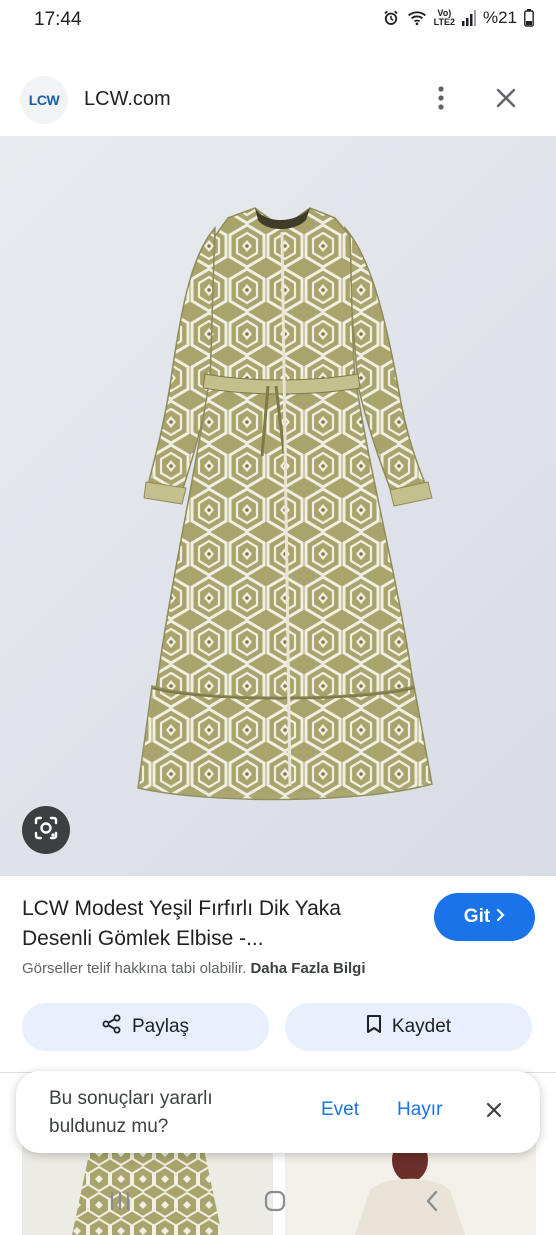 The width and height of the screenshot is (556, 1235). Describe the element at coordinates (421, 1026) in the screenshot. I see `save-label: Kaydet` at that location.